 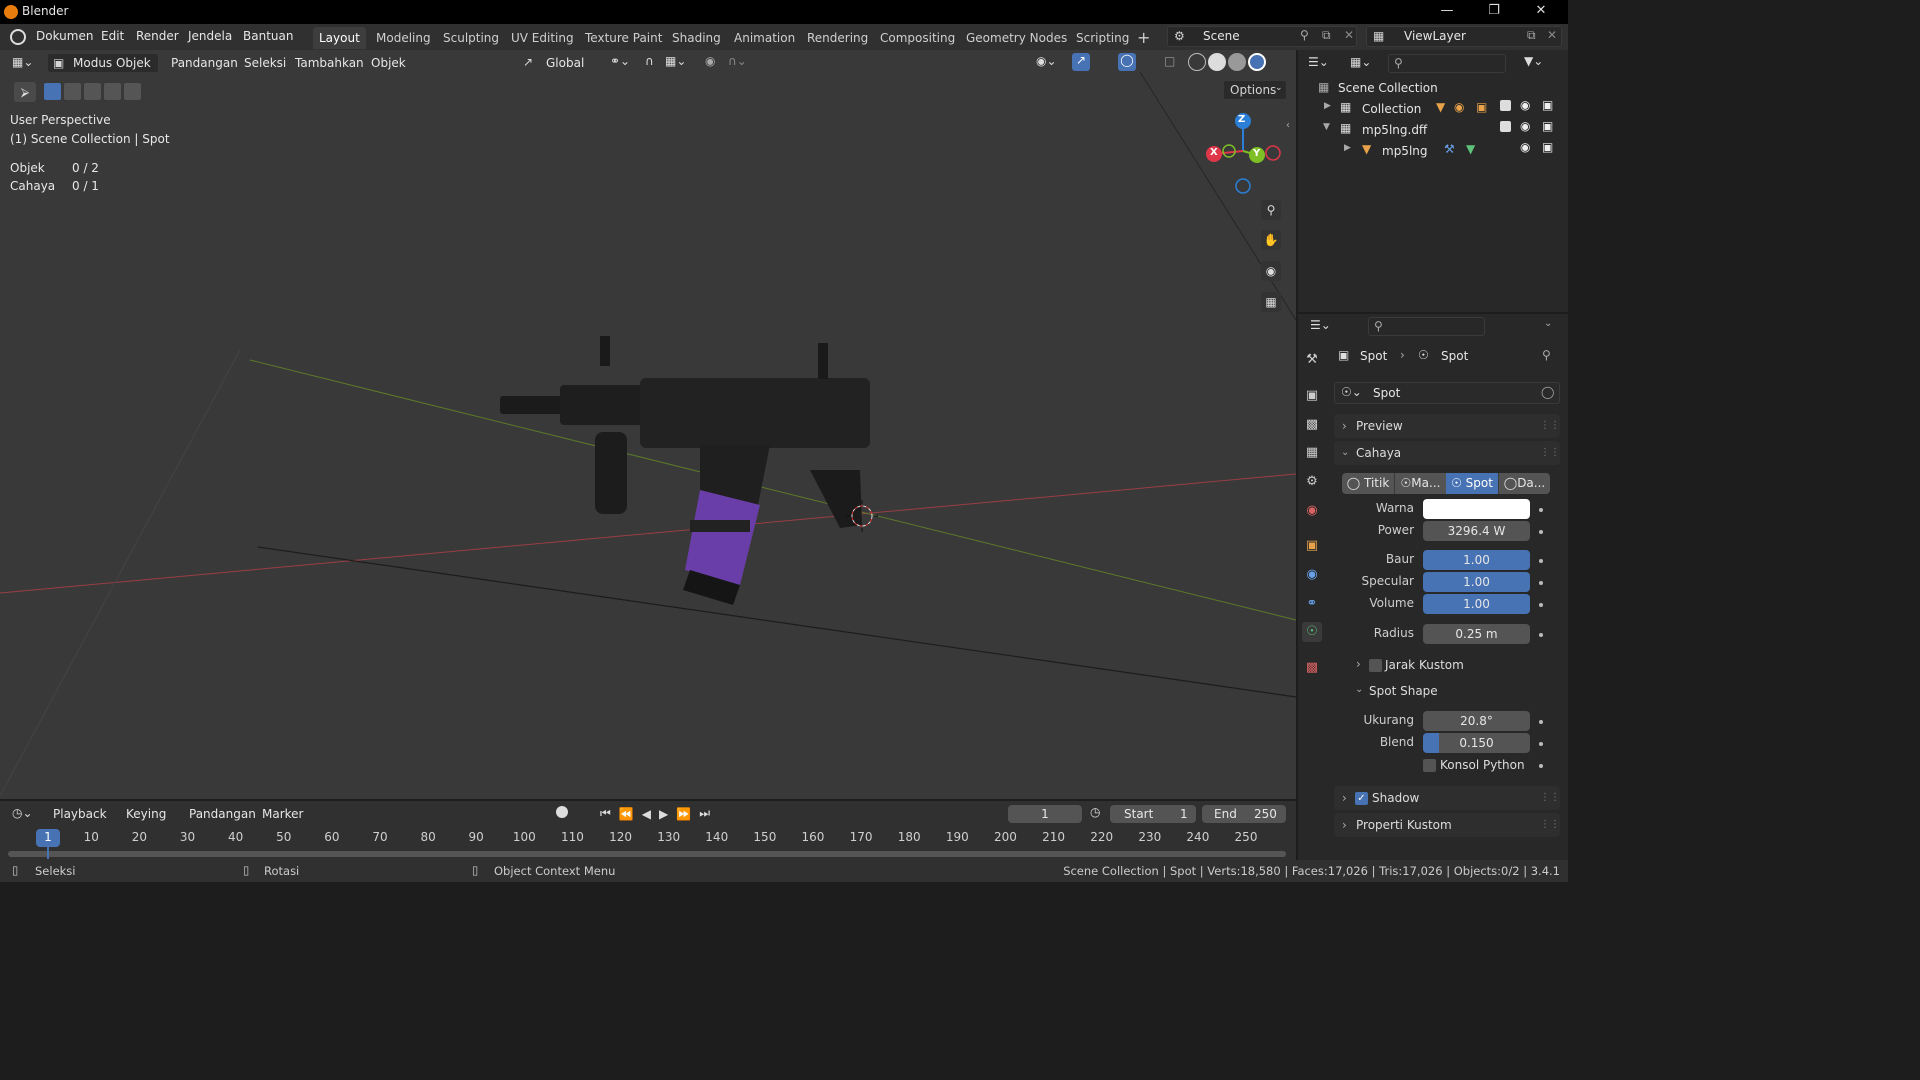 What do you see at coordinates (146, 814) in the screenshot?
I see `menu-keying: Keying` at bounding box center [146, 814].